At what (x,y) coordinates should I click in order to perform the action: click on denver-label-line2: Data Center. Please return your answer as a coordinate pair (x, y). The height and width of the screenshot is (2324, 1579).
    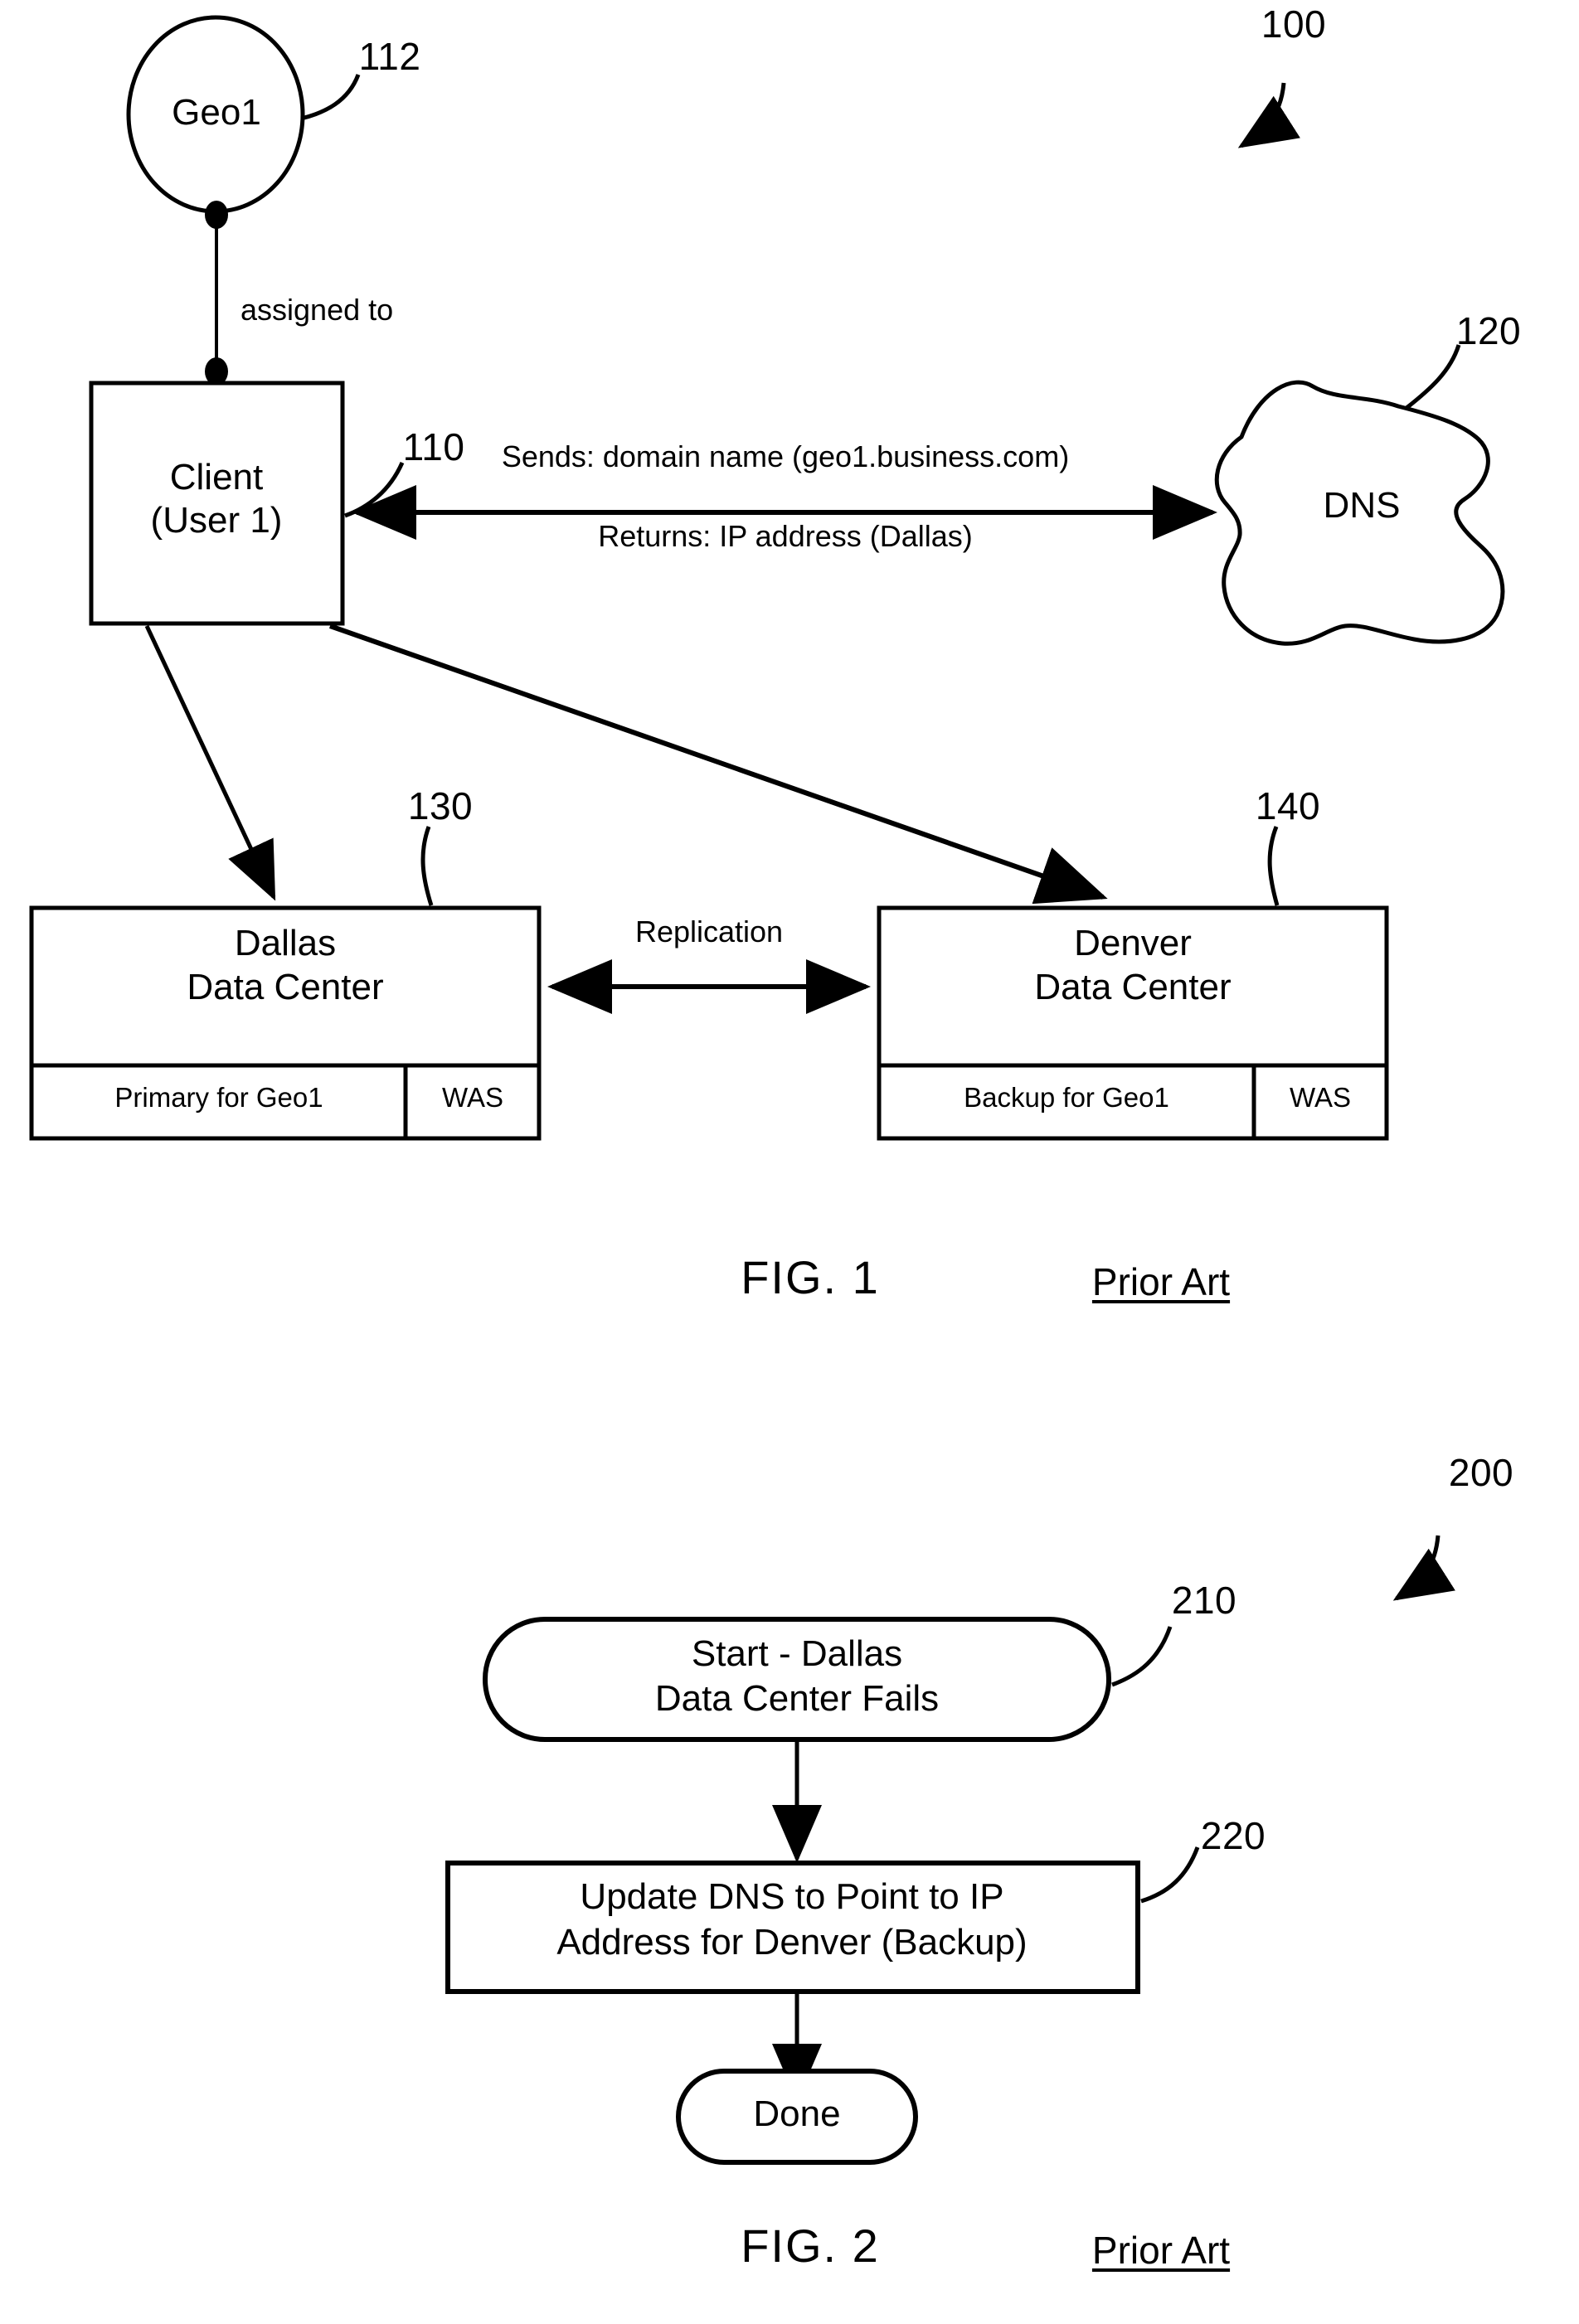
    Looking at the image, I should click on (1133, 987).